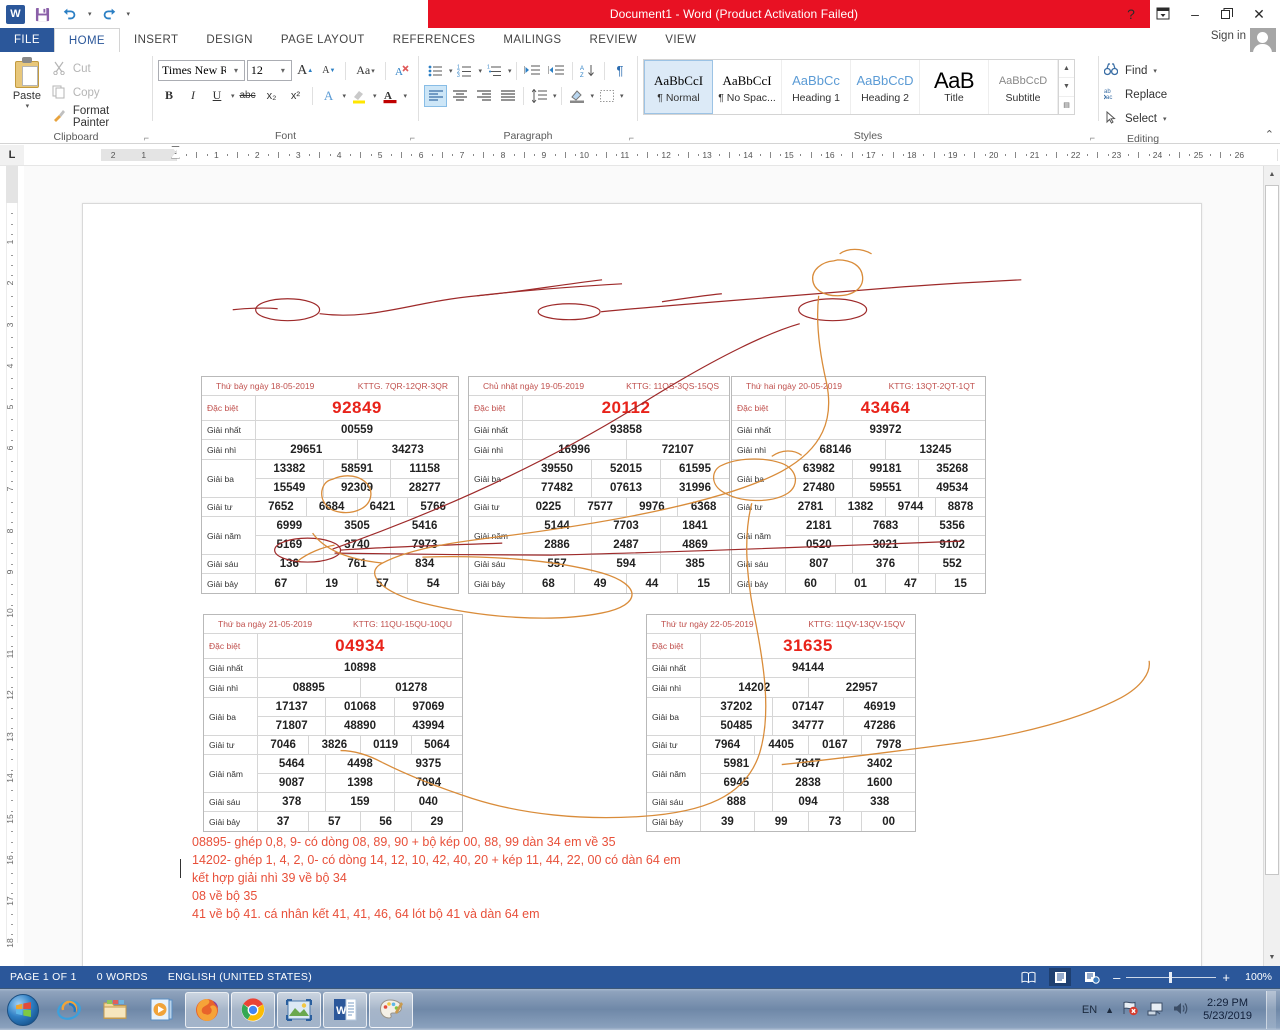  Describe the element at coordinates (390, 96) in the screenshot. I see `font-color-button: A` at that location.